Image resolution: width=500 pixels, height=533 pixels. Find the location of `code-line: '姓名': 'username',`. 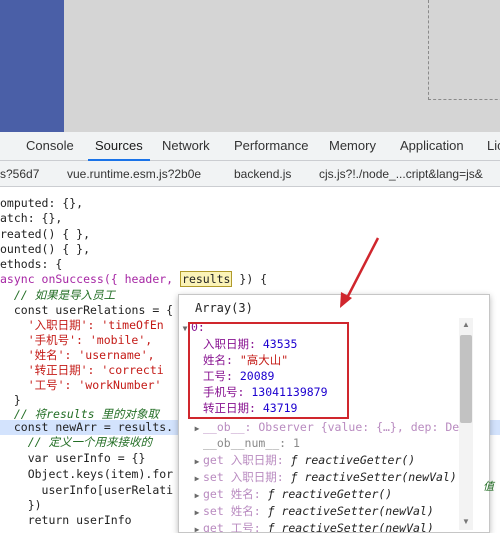

code-line: '姓名': 'username', is located at coordinates (77, 355).